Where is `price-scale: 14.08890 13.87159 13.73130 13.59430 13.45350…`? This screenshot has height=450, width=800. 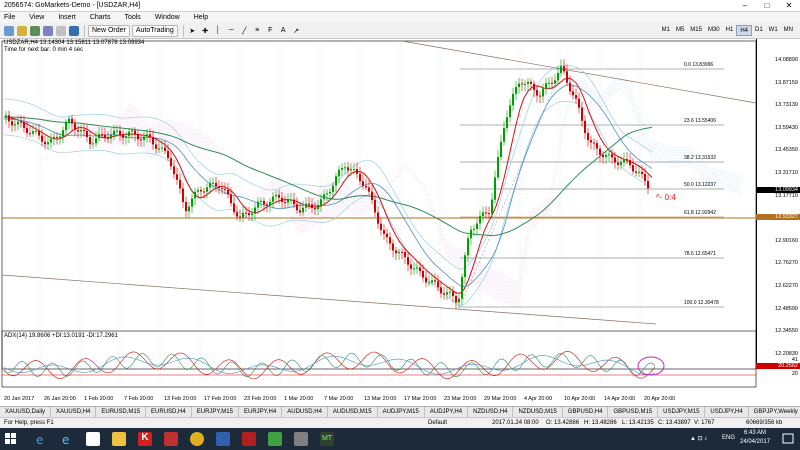
price-scale: 14.08890 13.87159 13.73130 13.59430 13.45350… is located at coordinates (778, 204).